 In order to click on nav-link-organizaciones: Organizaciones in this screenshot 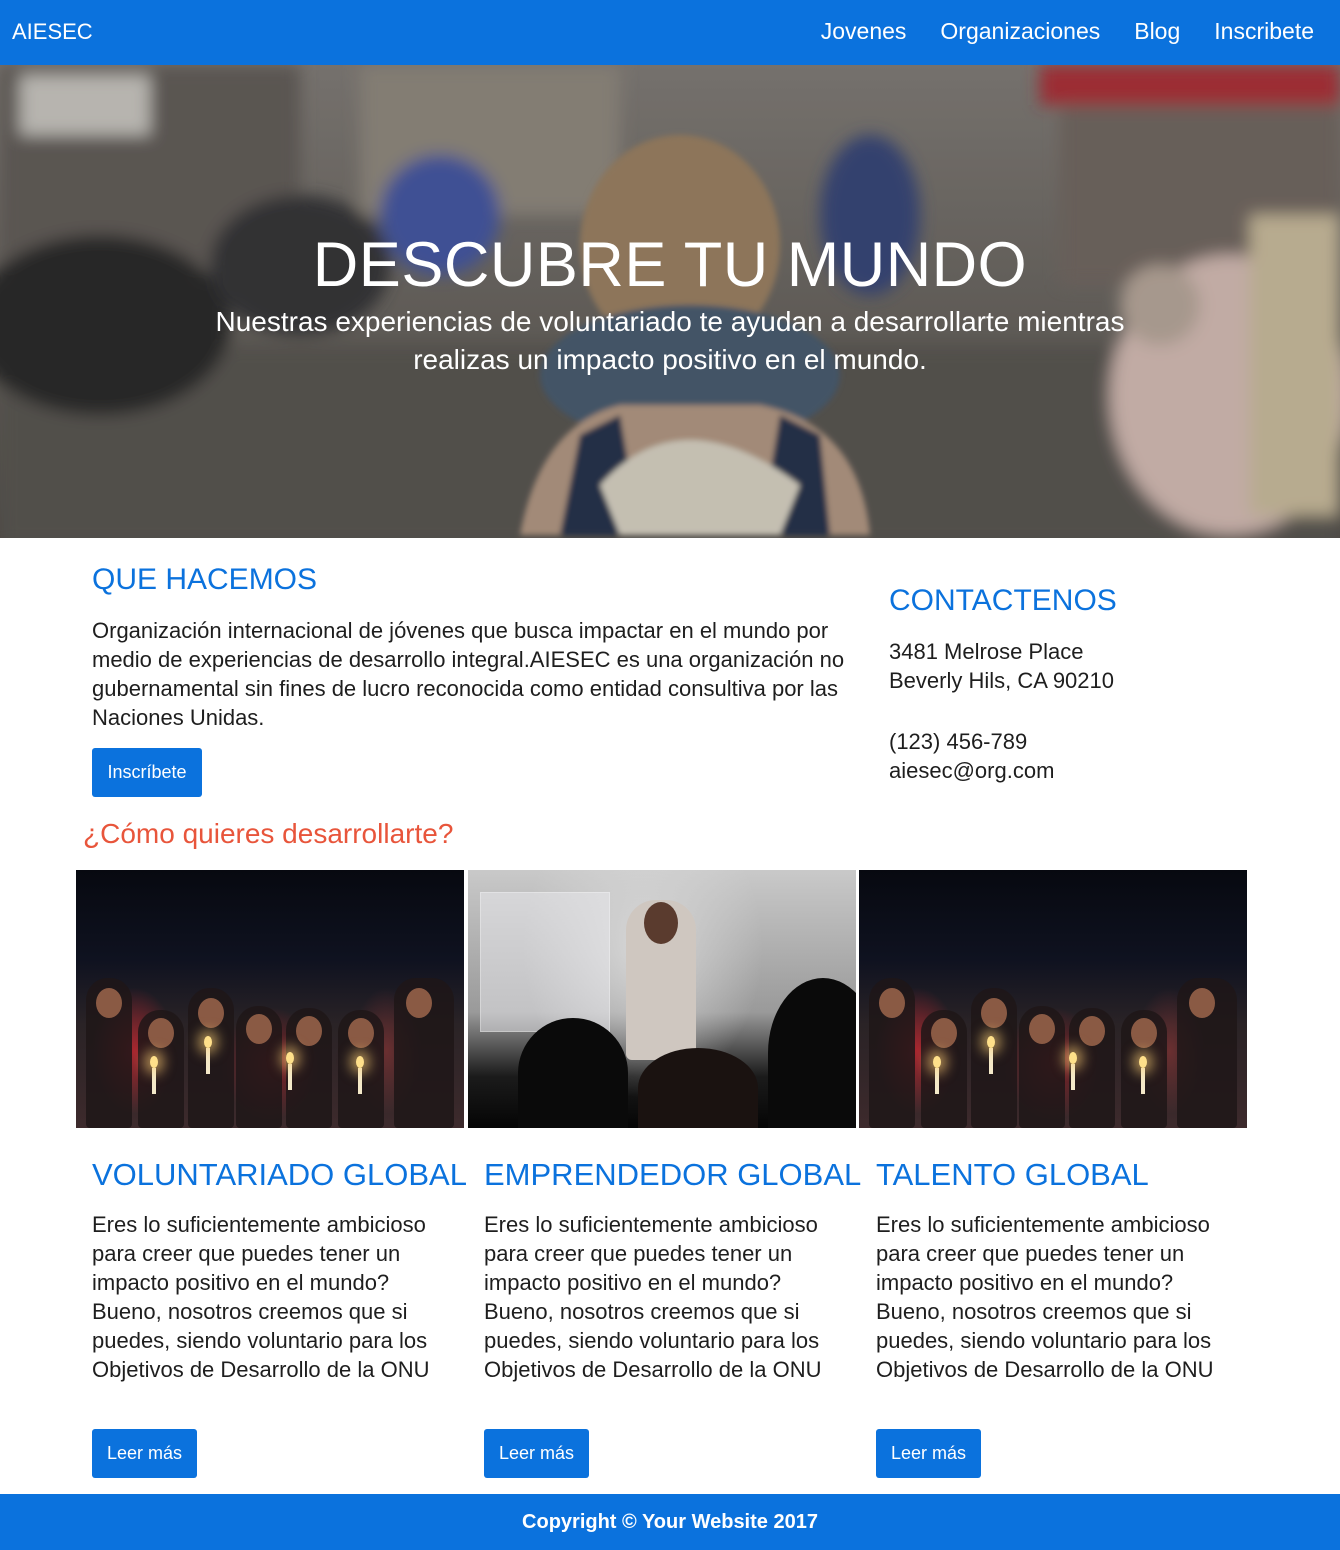, I will do `click(1020, 31)`.